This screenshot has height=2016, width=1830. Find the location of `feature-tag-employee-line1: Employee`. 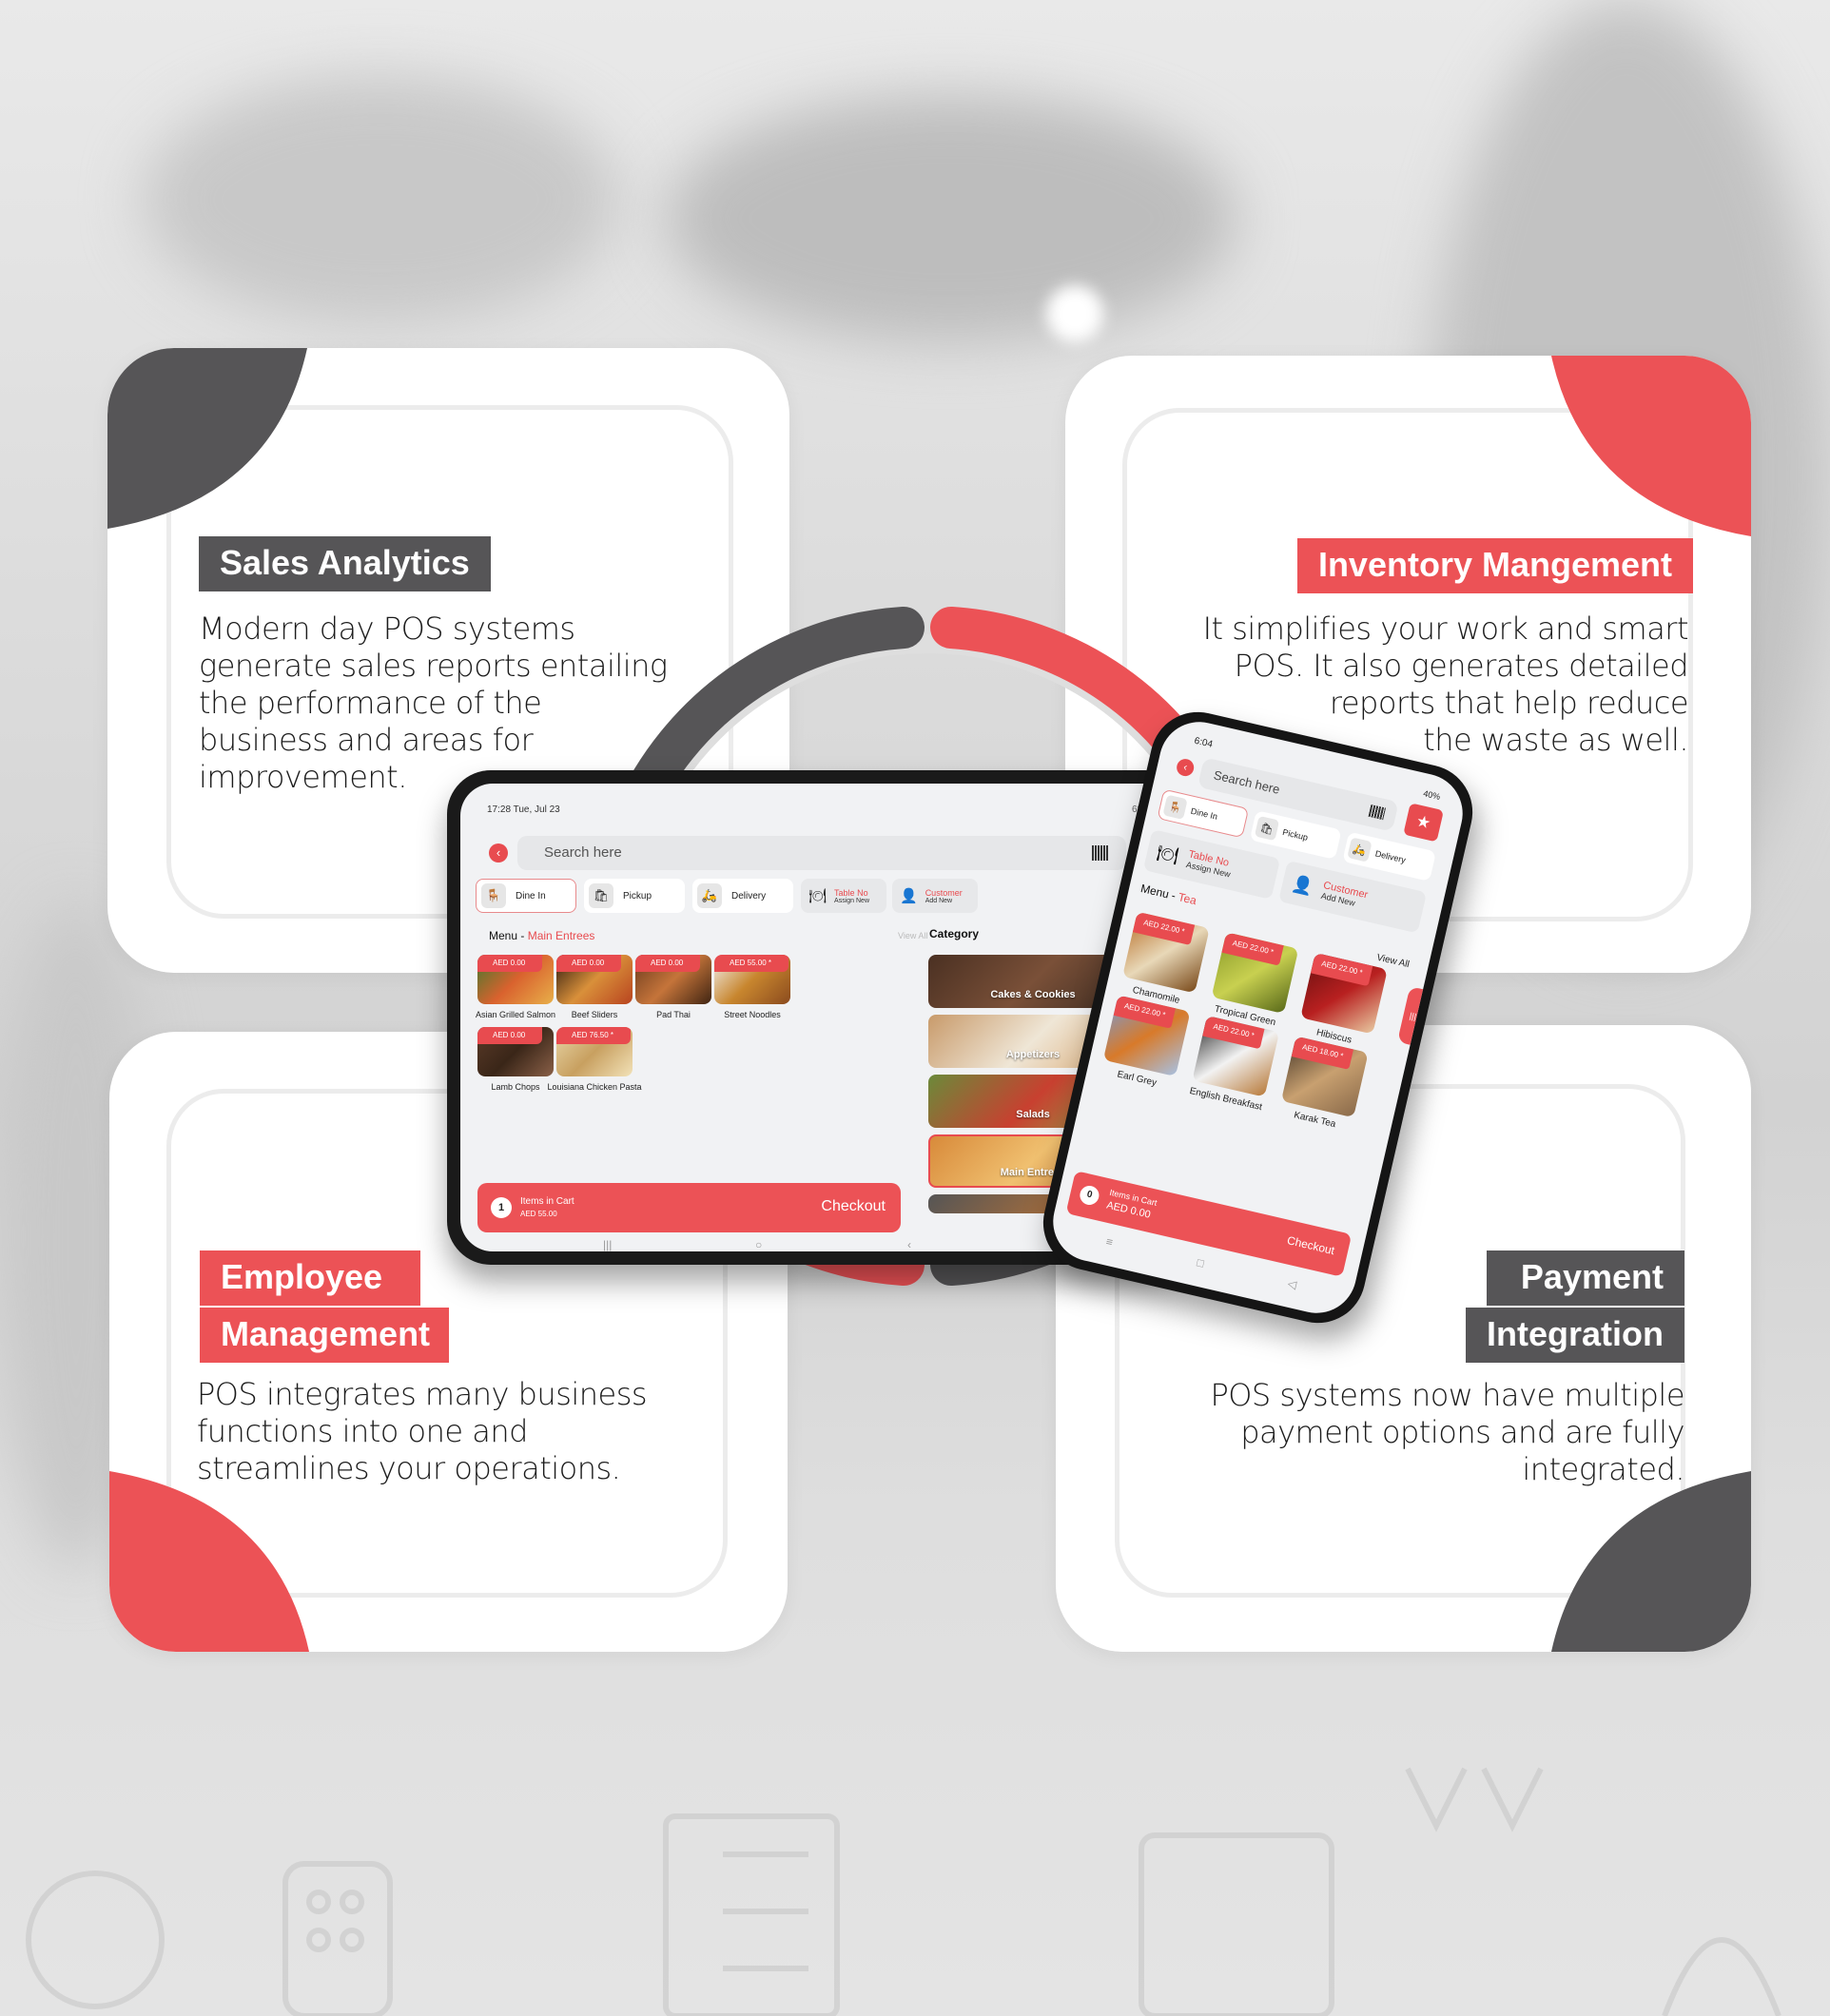

feature-tag-employee-line1: Employee is located at coordinates (310, 1278).